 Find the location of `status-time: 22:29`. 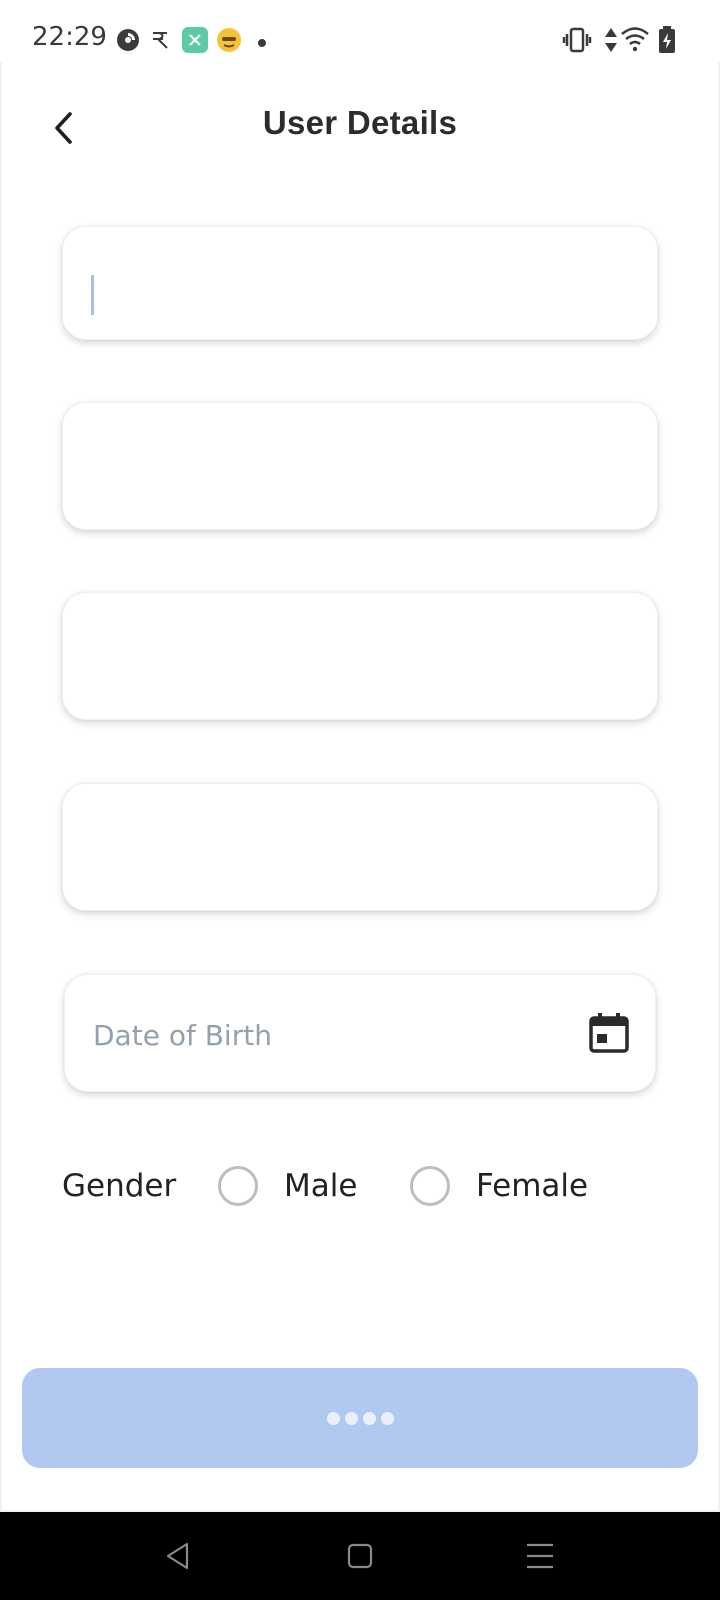

status-time: 22:29 is located at coordinates (69, 37).